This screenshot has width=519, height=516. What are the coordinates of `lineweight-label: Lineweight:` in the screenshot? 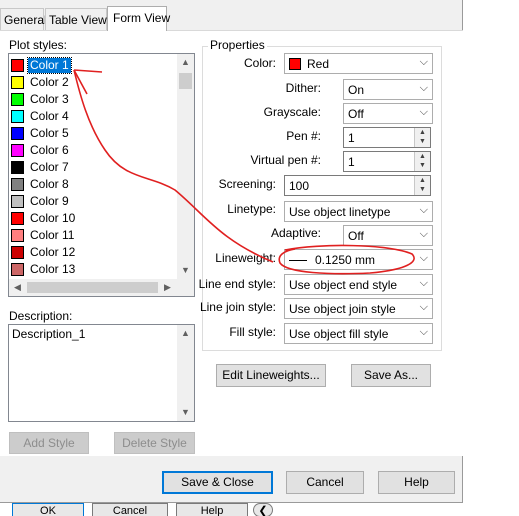 It's located at (245, 258).